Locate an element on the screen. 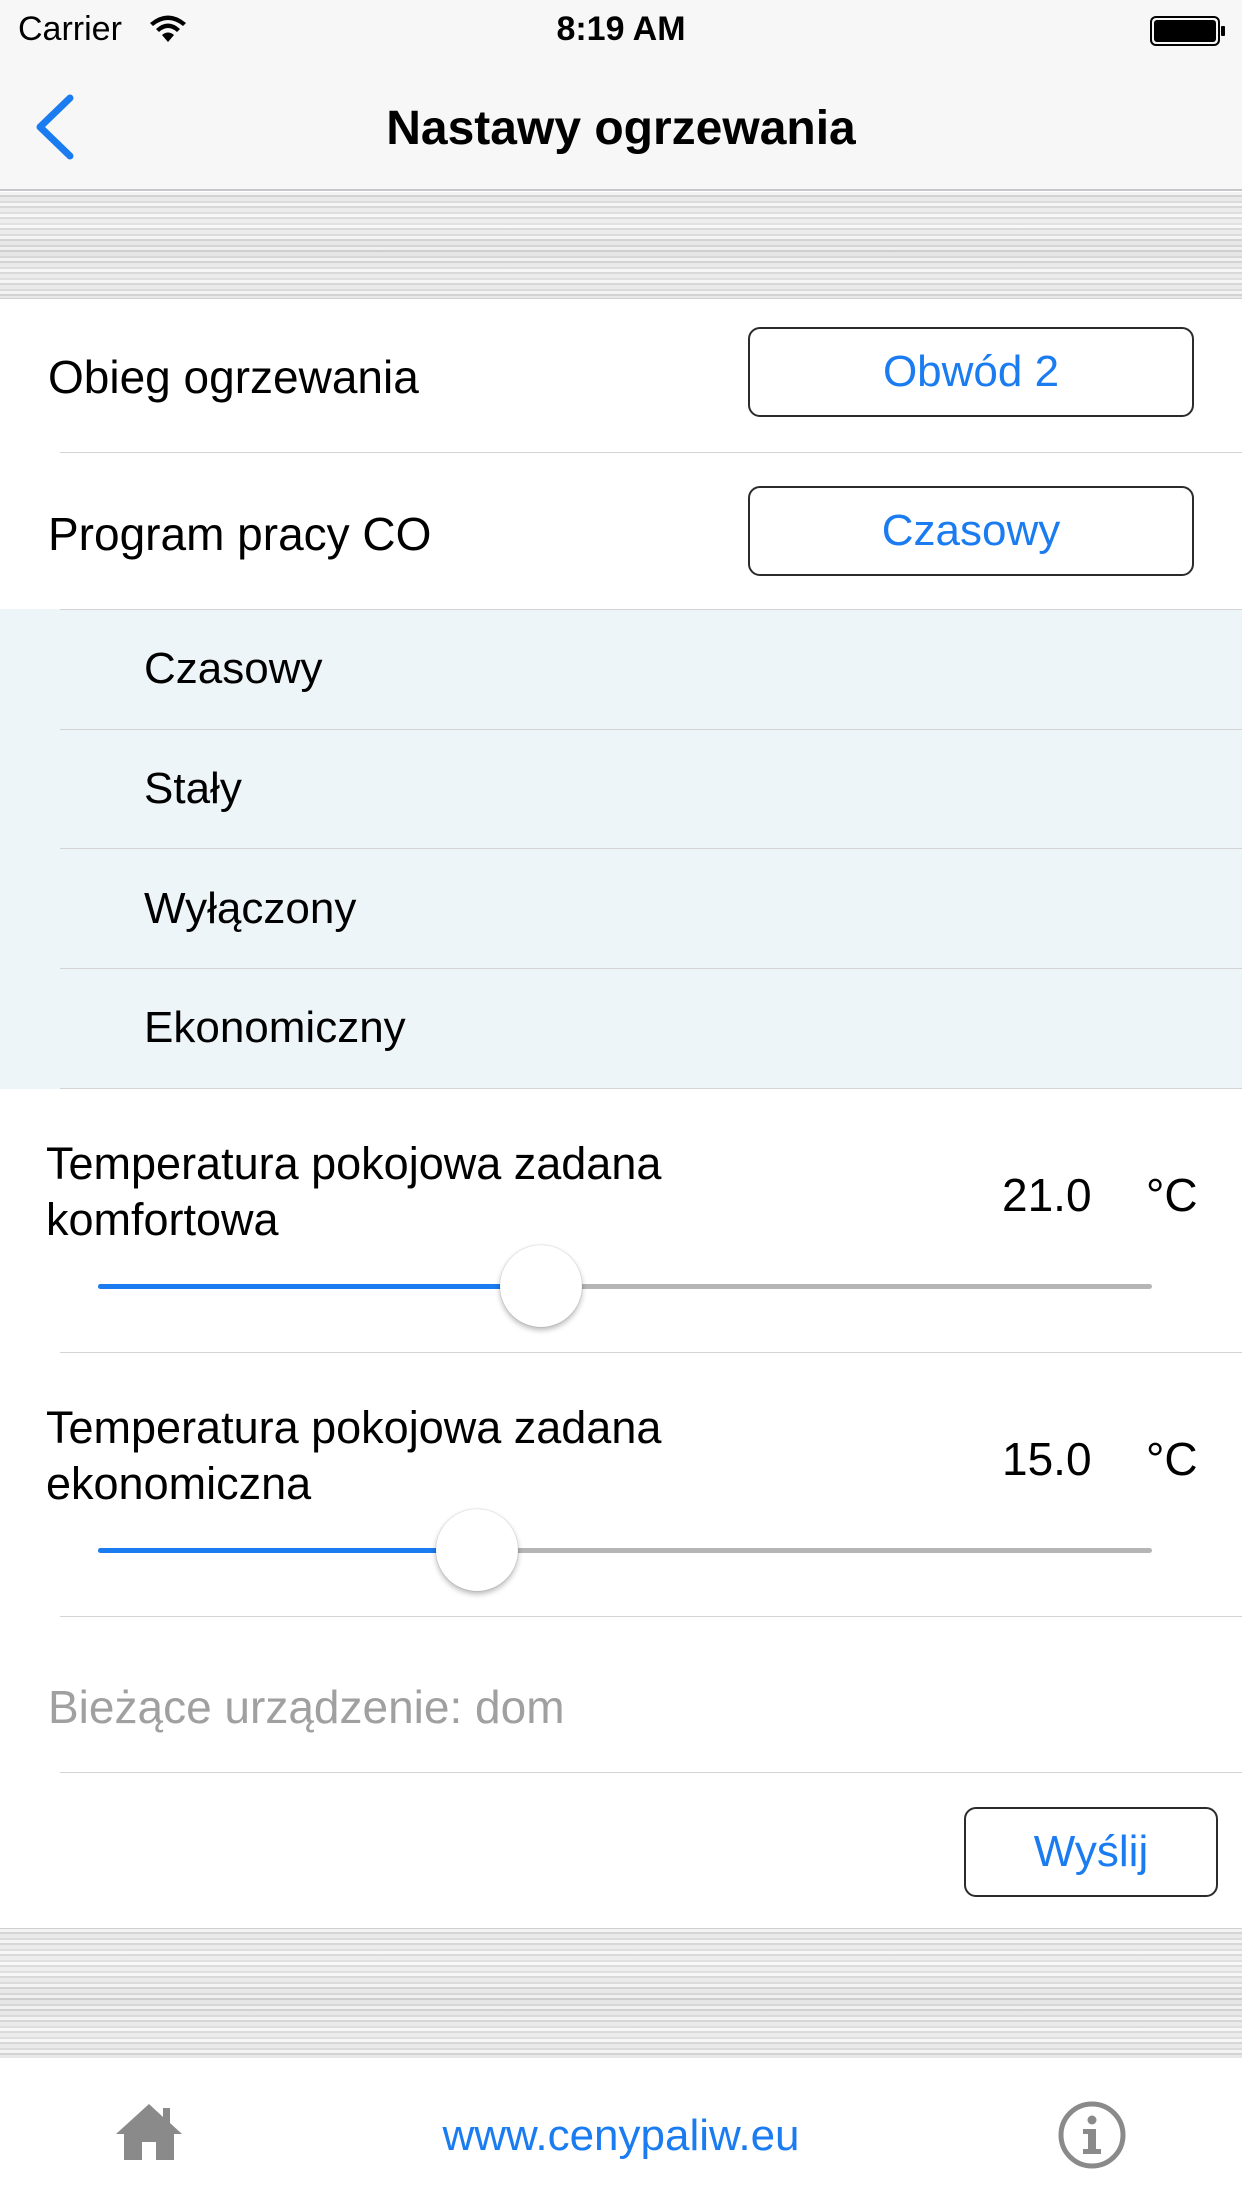 Image resolution: width=1242 pixels, height=2208 pixels. comfort-temp-value: 21.0 is located at coordinates (1047, 1195).